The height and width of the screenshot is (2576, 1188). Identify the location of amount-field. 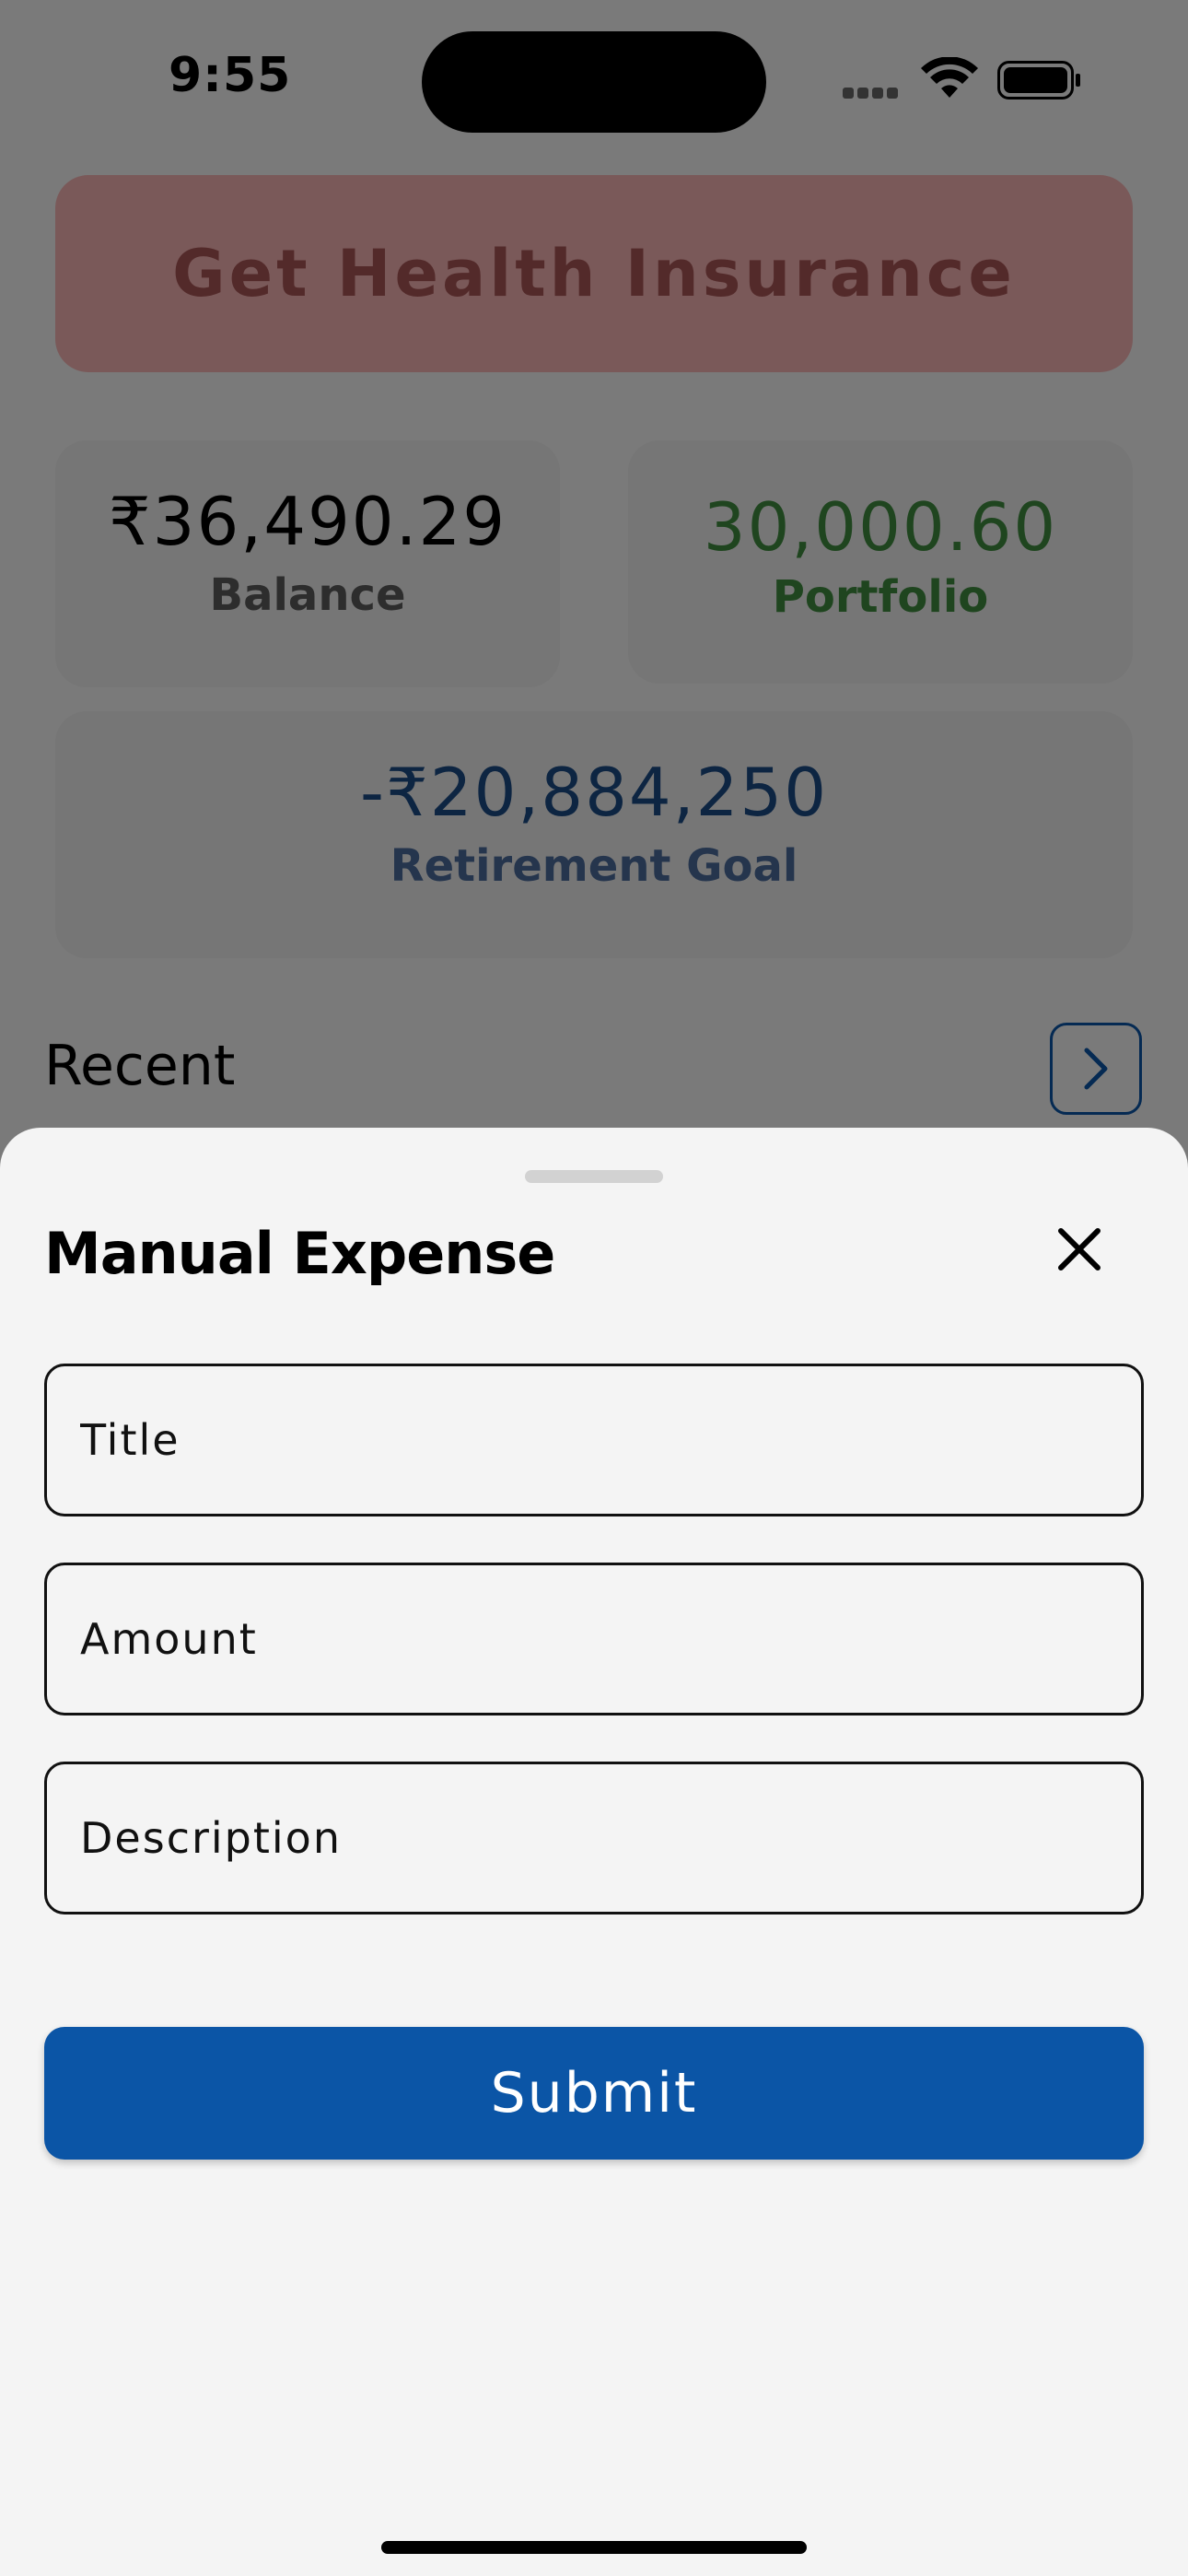
(594, 1639).